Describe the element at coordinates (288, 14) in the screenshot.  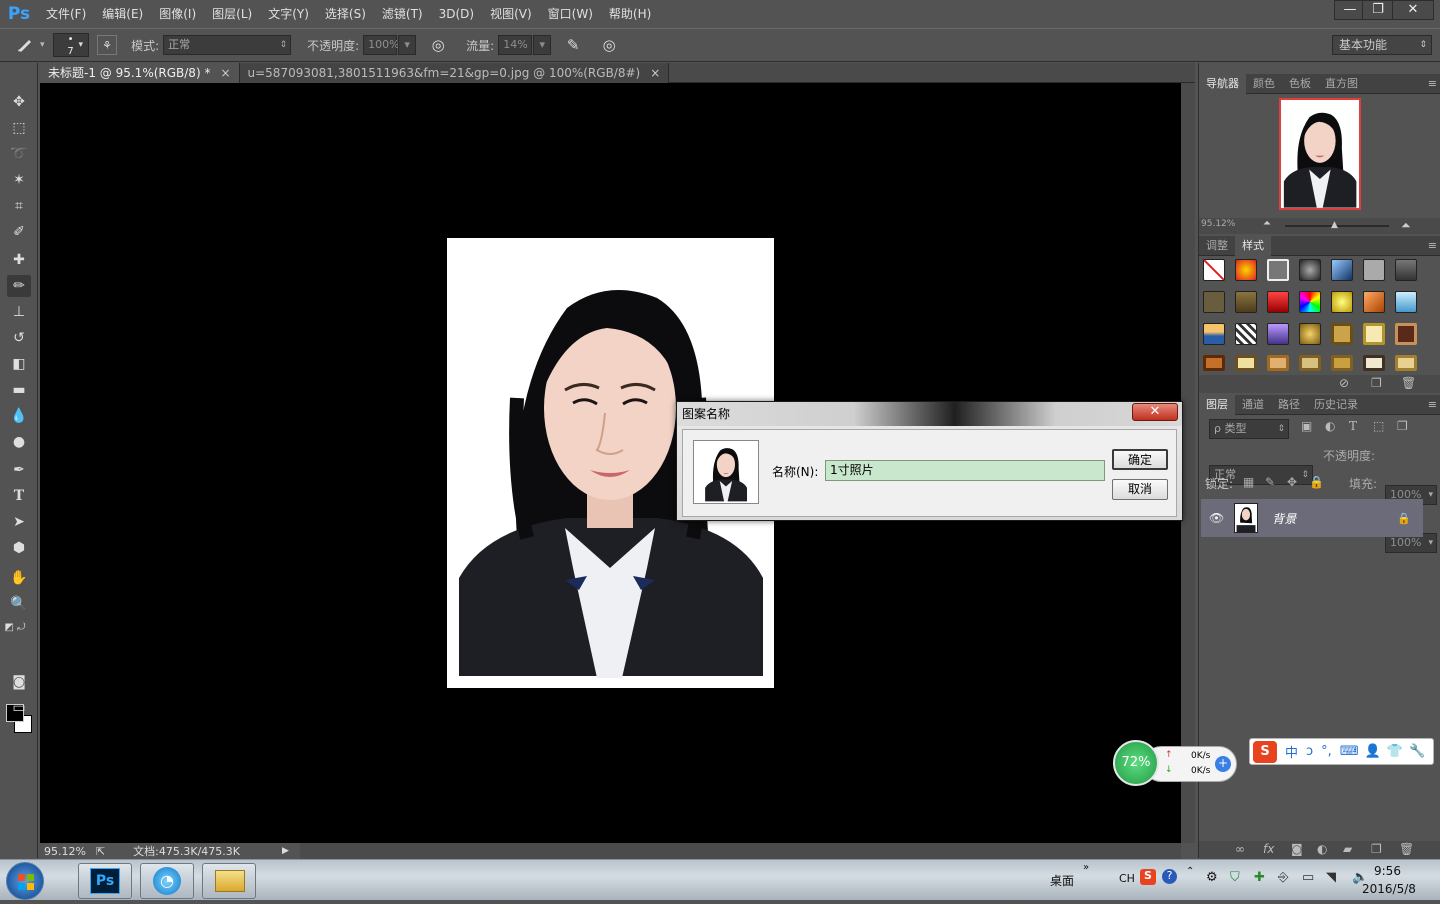
I see `menu-type: 文字(Y)` at that location.